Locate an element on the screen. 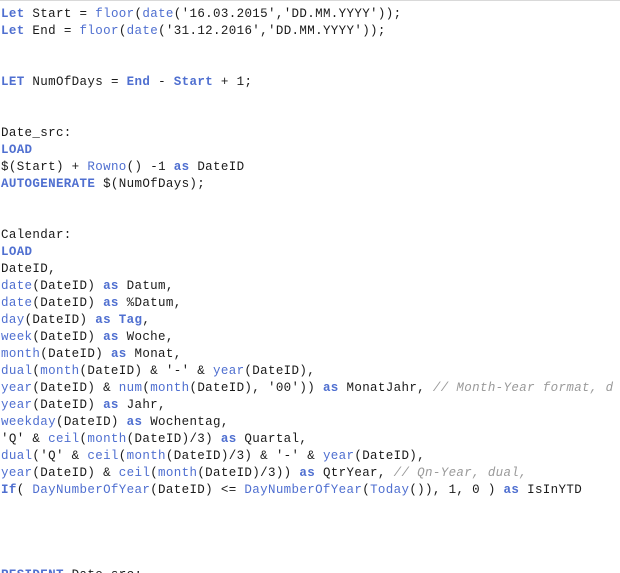 The width and height of the screenshot is (620, 573). code-token-fn: week is located at coordinates (17, 337).